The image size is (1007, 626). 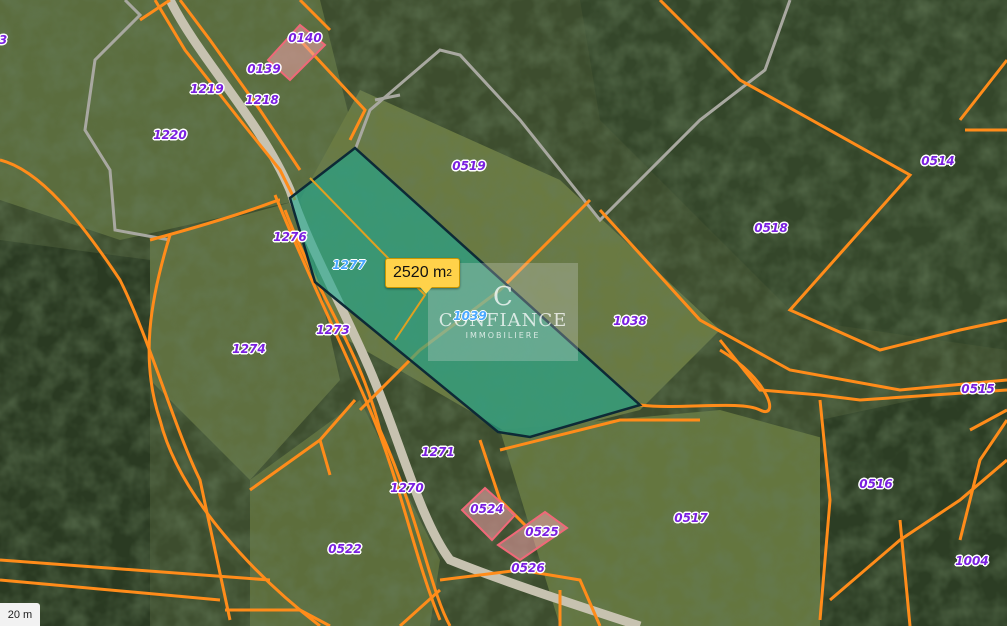 I want to click on parcel-label: 1271, so click(x=437, y=452).